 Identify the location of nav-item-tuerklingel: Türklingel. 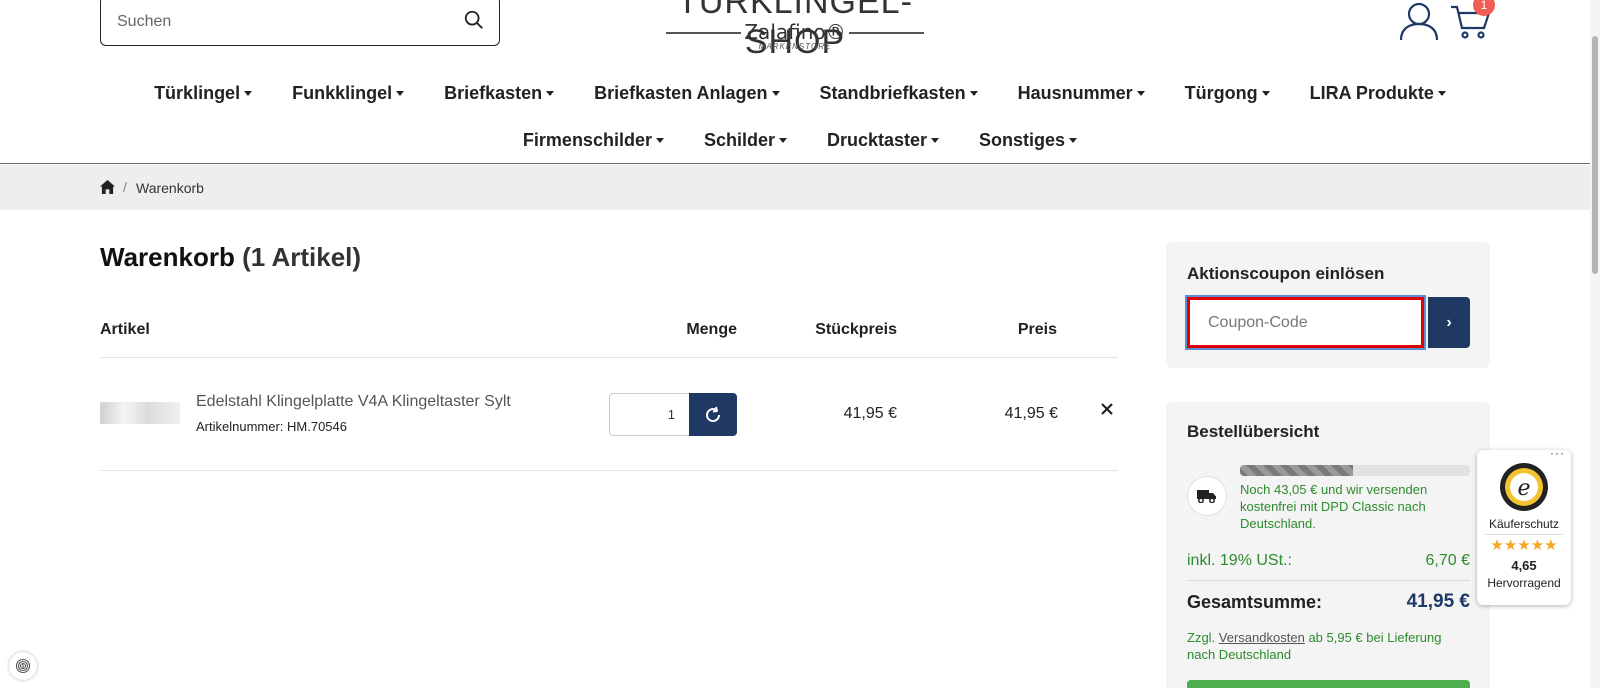
(203, 93).